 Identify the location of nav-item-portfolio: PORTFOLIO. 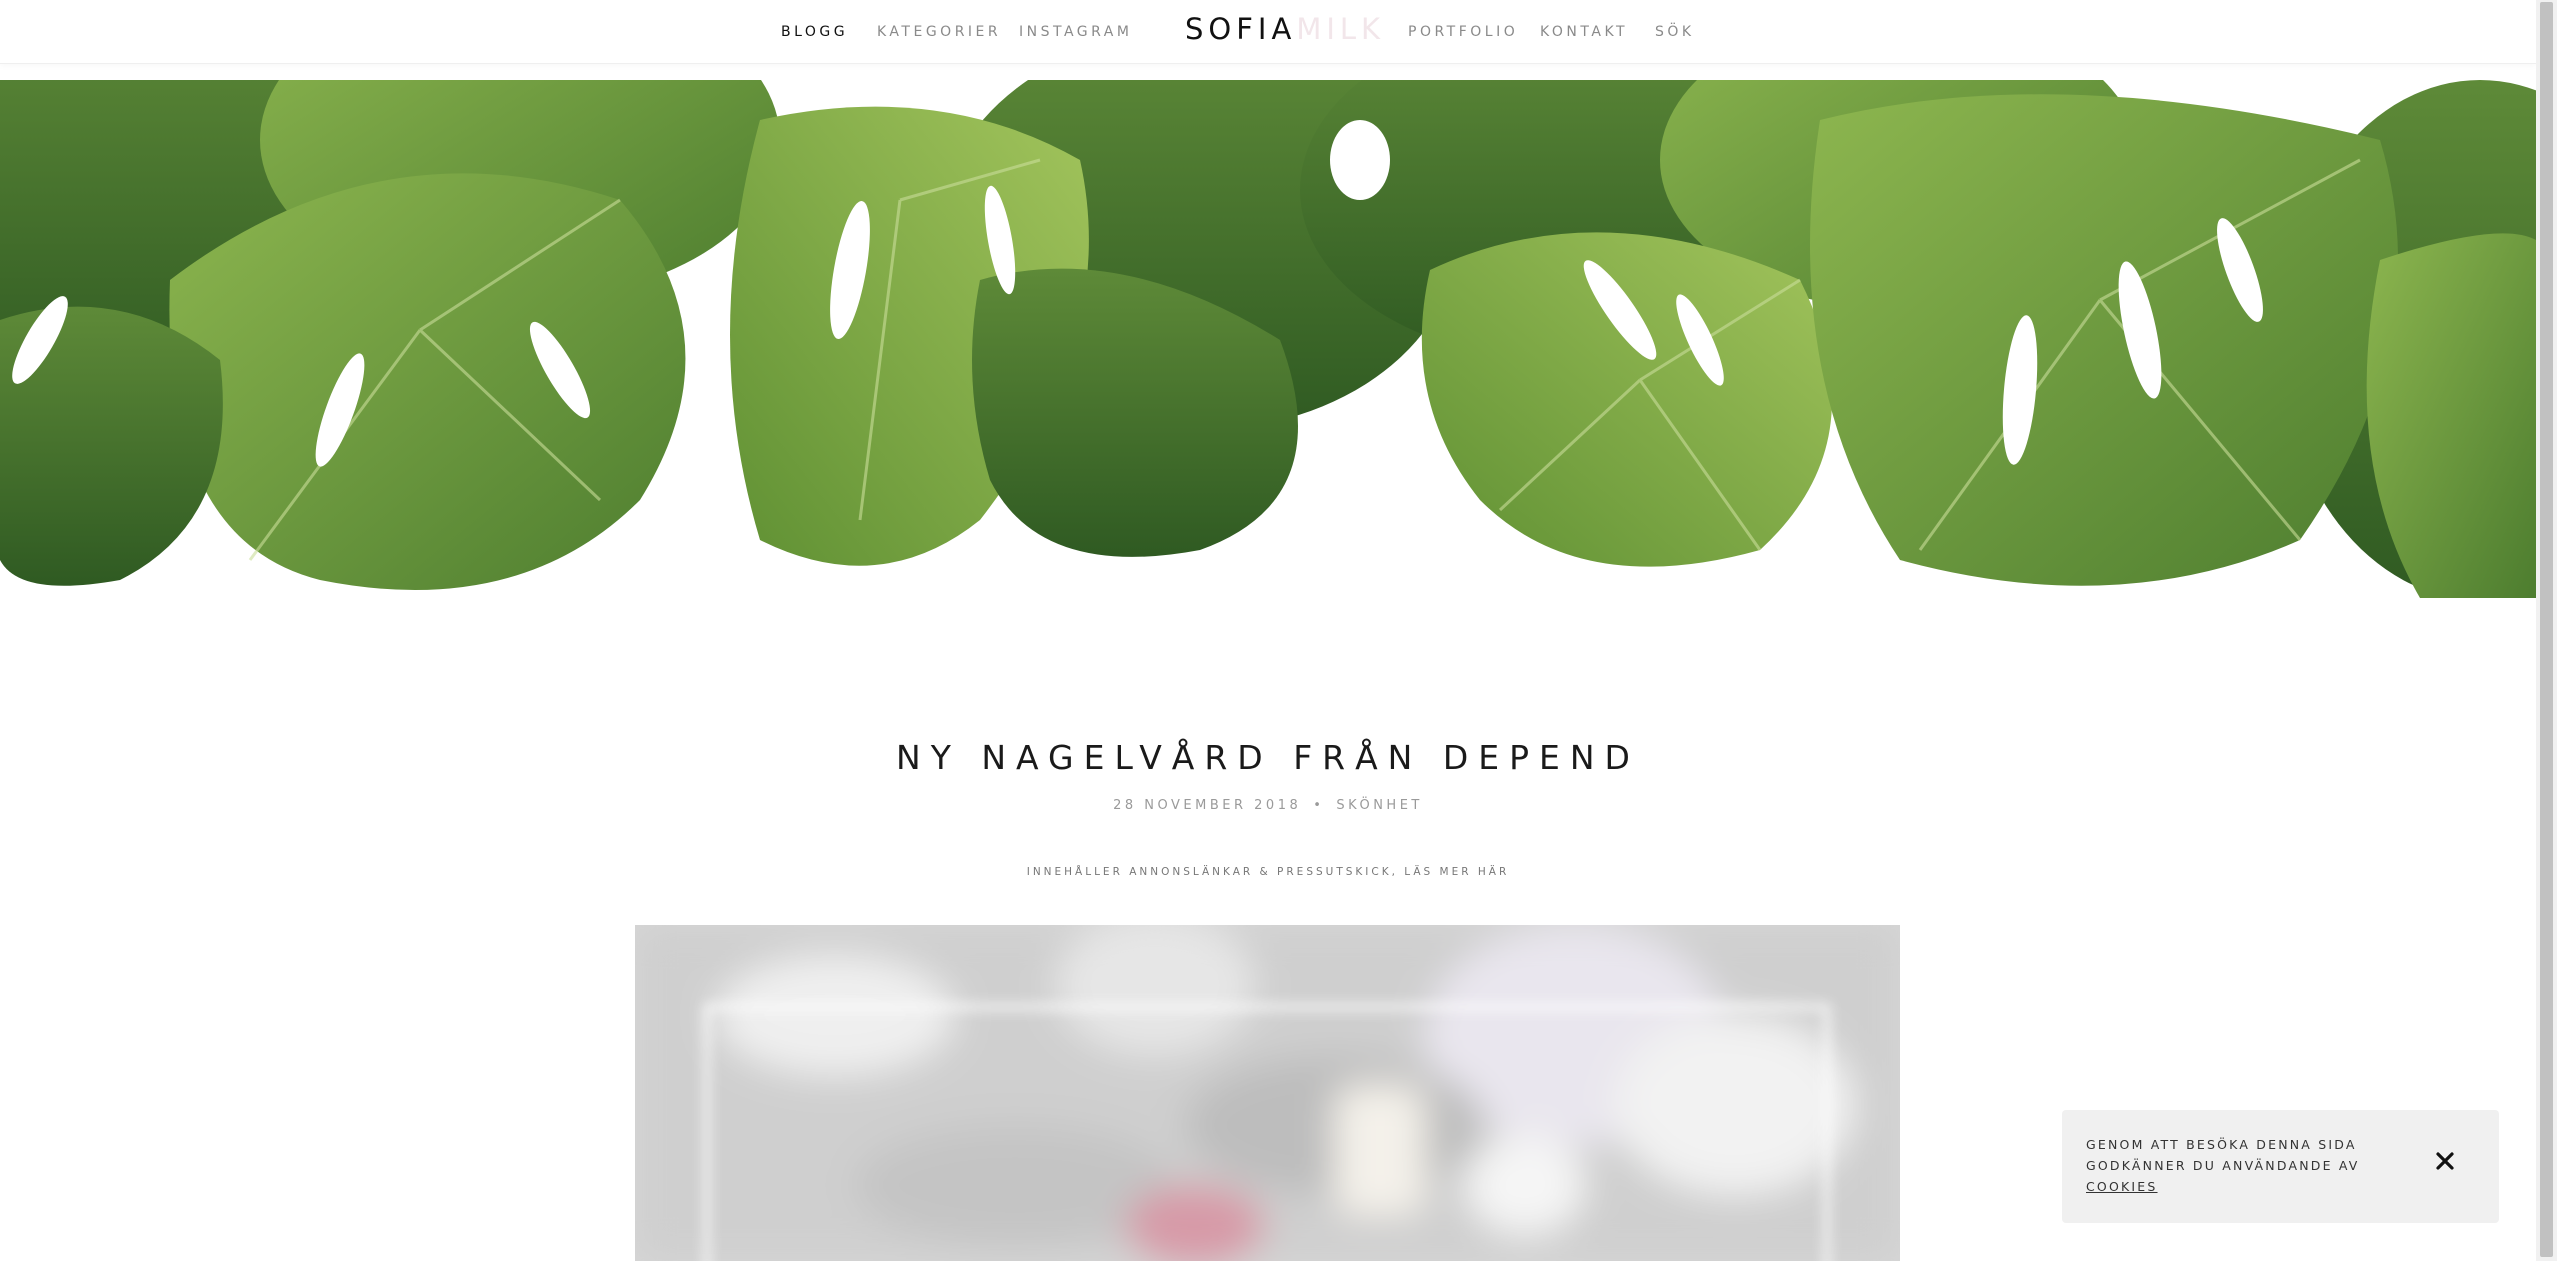
(1463, 32).